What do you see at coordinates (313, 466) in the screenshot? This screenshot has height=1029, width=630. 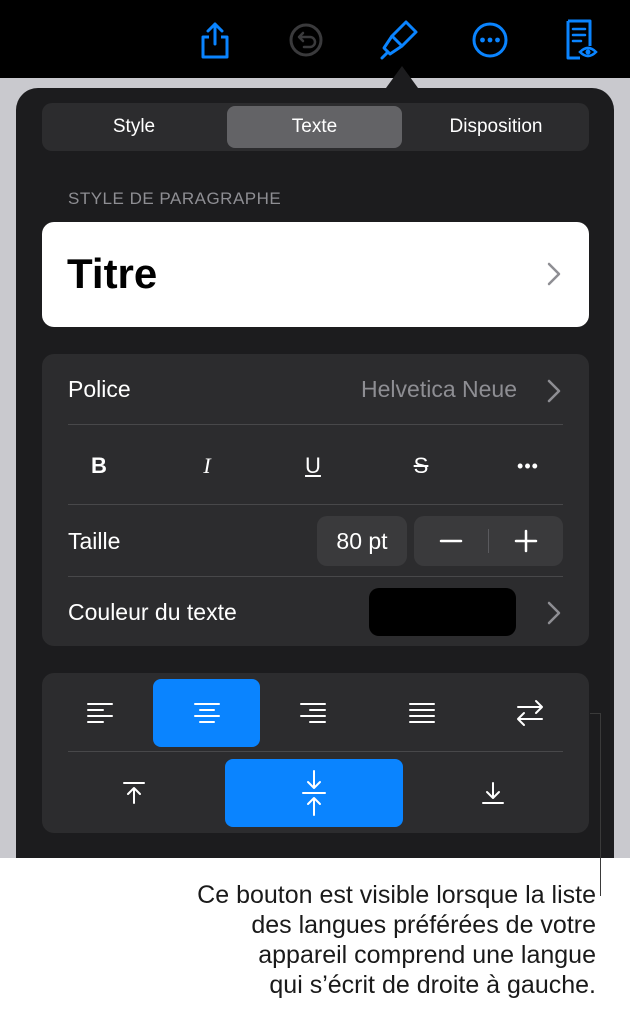 I see `underline-button: U` at bounding box center [313, 466].